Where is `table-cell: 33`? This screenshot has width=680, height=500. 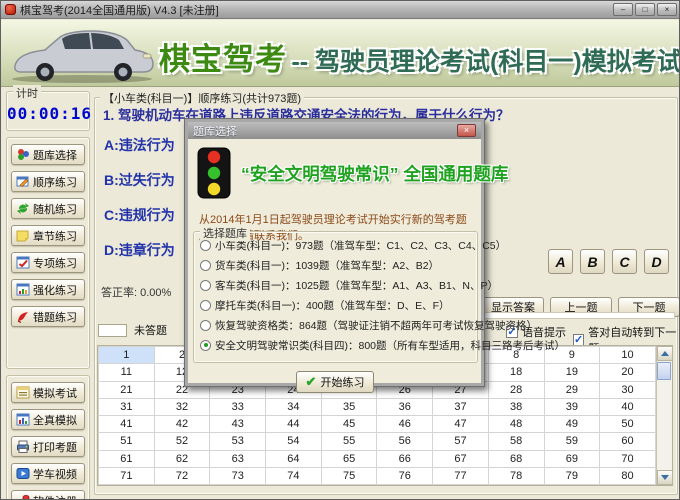 table-cell: 33 is located at coordinates (238, 407).